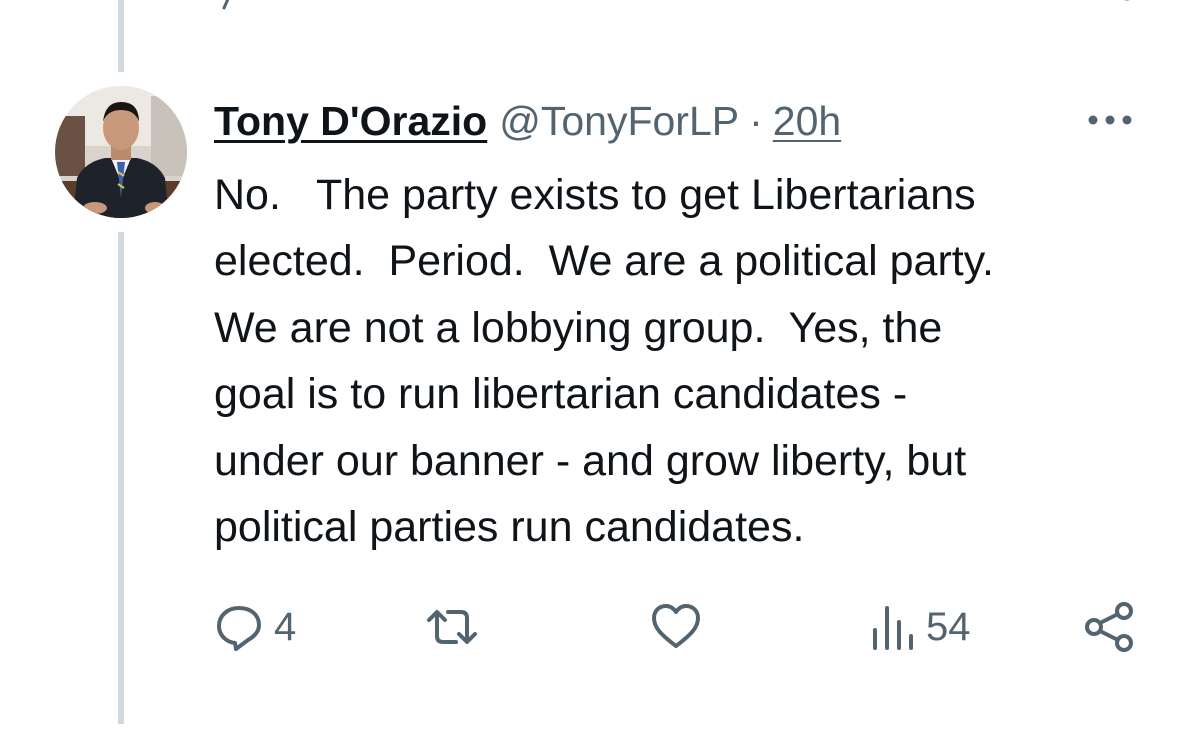 Image resolution: width=1200 pixels, height=733 pixels. Describe the element at coordinates (239, 628) in the screenshot. I see `reply-icon` at that location.